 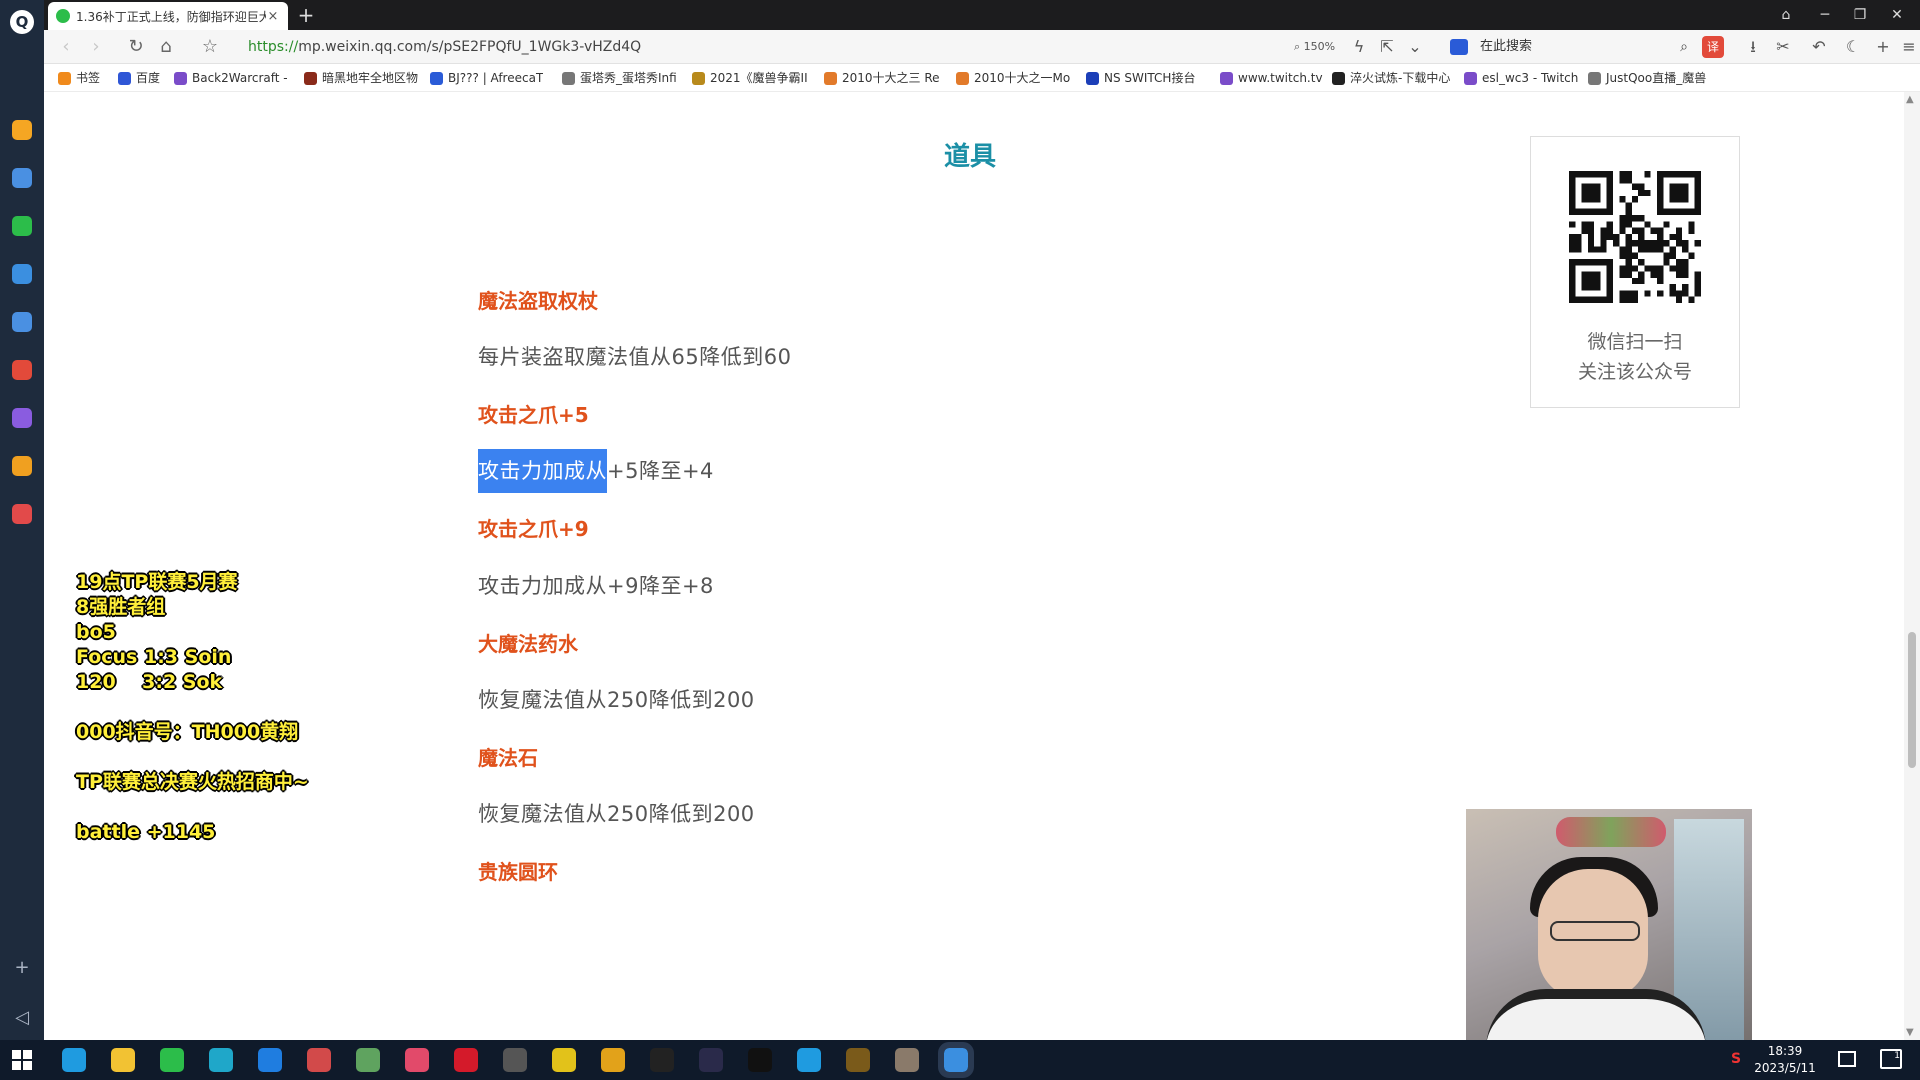 I want to click on planner-icon, so click(x=417, y=1060).